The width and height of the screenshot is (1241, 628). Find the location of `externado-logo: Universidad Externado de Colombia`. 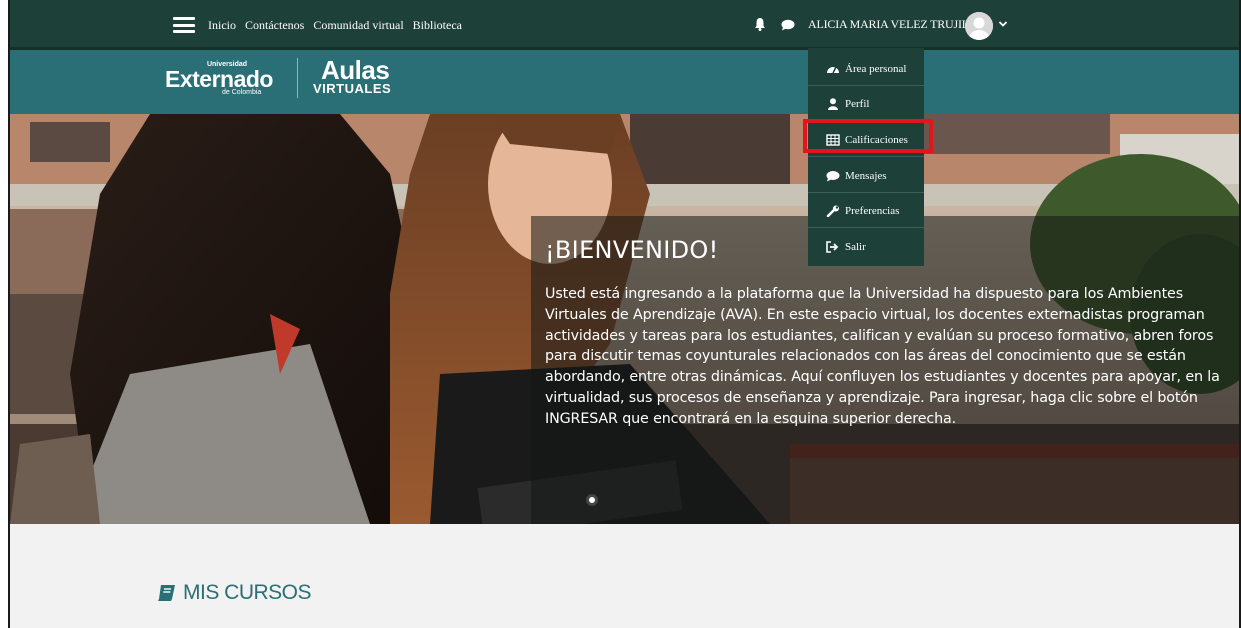

externado-logo: Universidad Externado de Colombia is located at coordinates (219, 78).